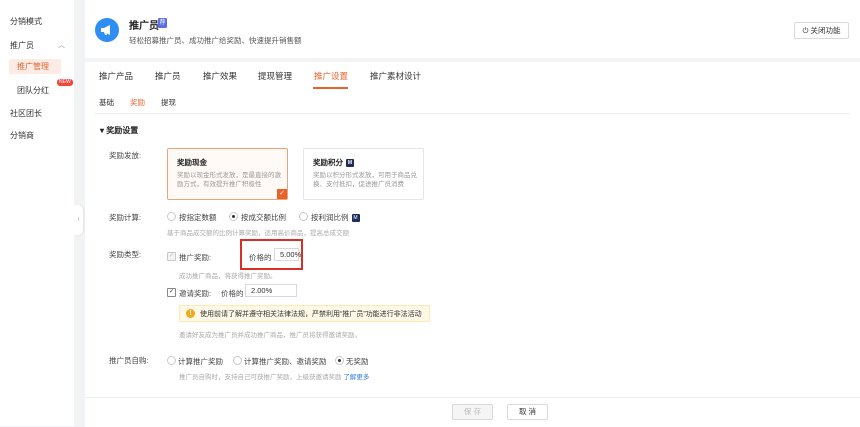 This screenshot has width=860, height=427. I want to click on card-desc: 奖励以积分形式发放，可用于商品兑换、支付抵扣，促进推广员消费, so click(365, 180).